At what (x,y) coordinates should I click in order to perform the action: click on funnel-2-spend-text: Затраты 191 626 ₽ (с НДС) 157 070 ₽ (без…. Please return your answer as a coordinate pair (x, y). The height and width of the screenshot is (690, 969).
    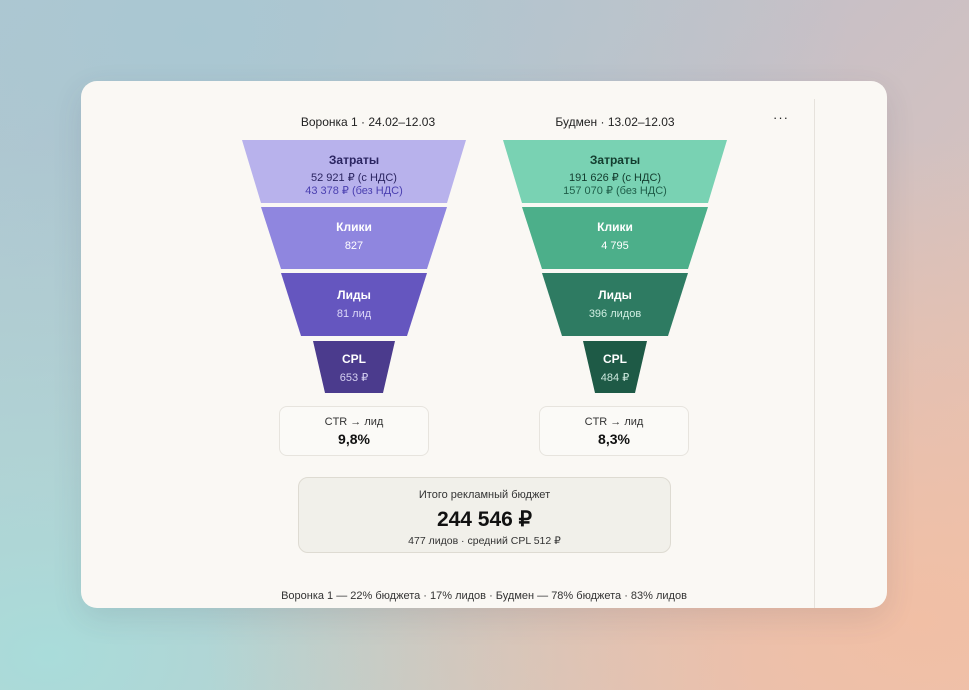
    Looking at the image, I should click on (615, 175).